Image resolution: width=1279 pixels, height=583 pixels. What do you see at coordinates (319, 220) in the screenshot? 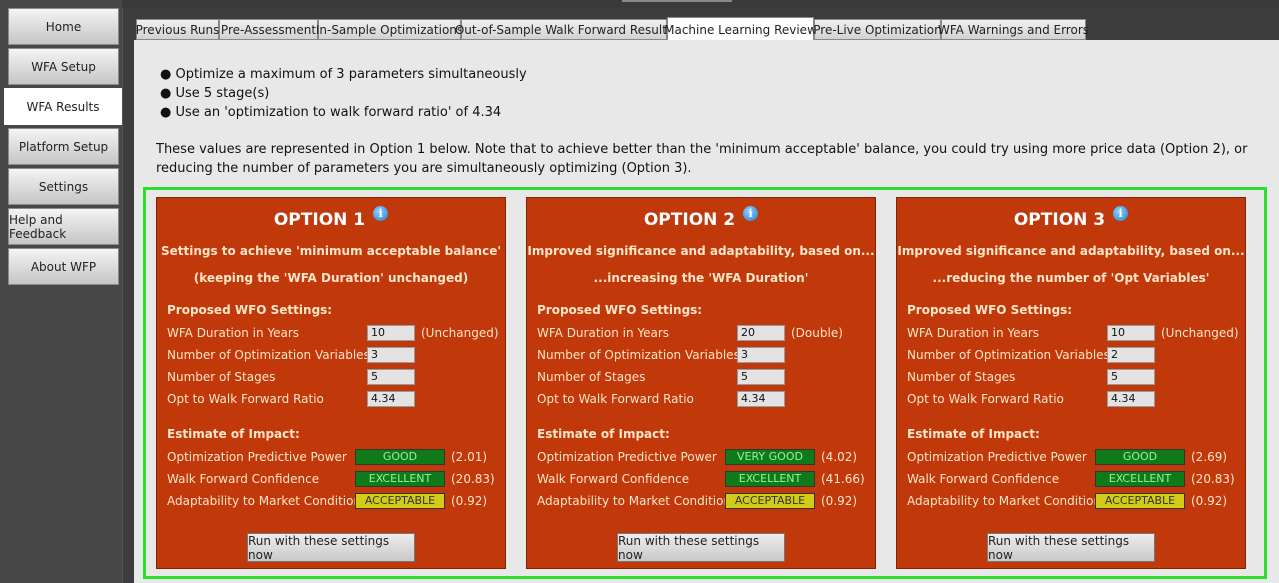
I see `option-title-text: OPTION 1` at bounding box center [319, 220].